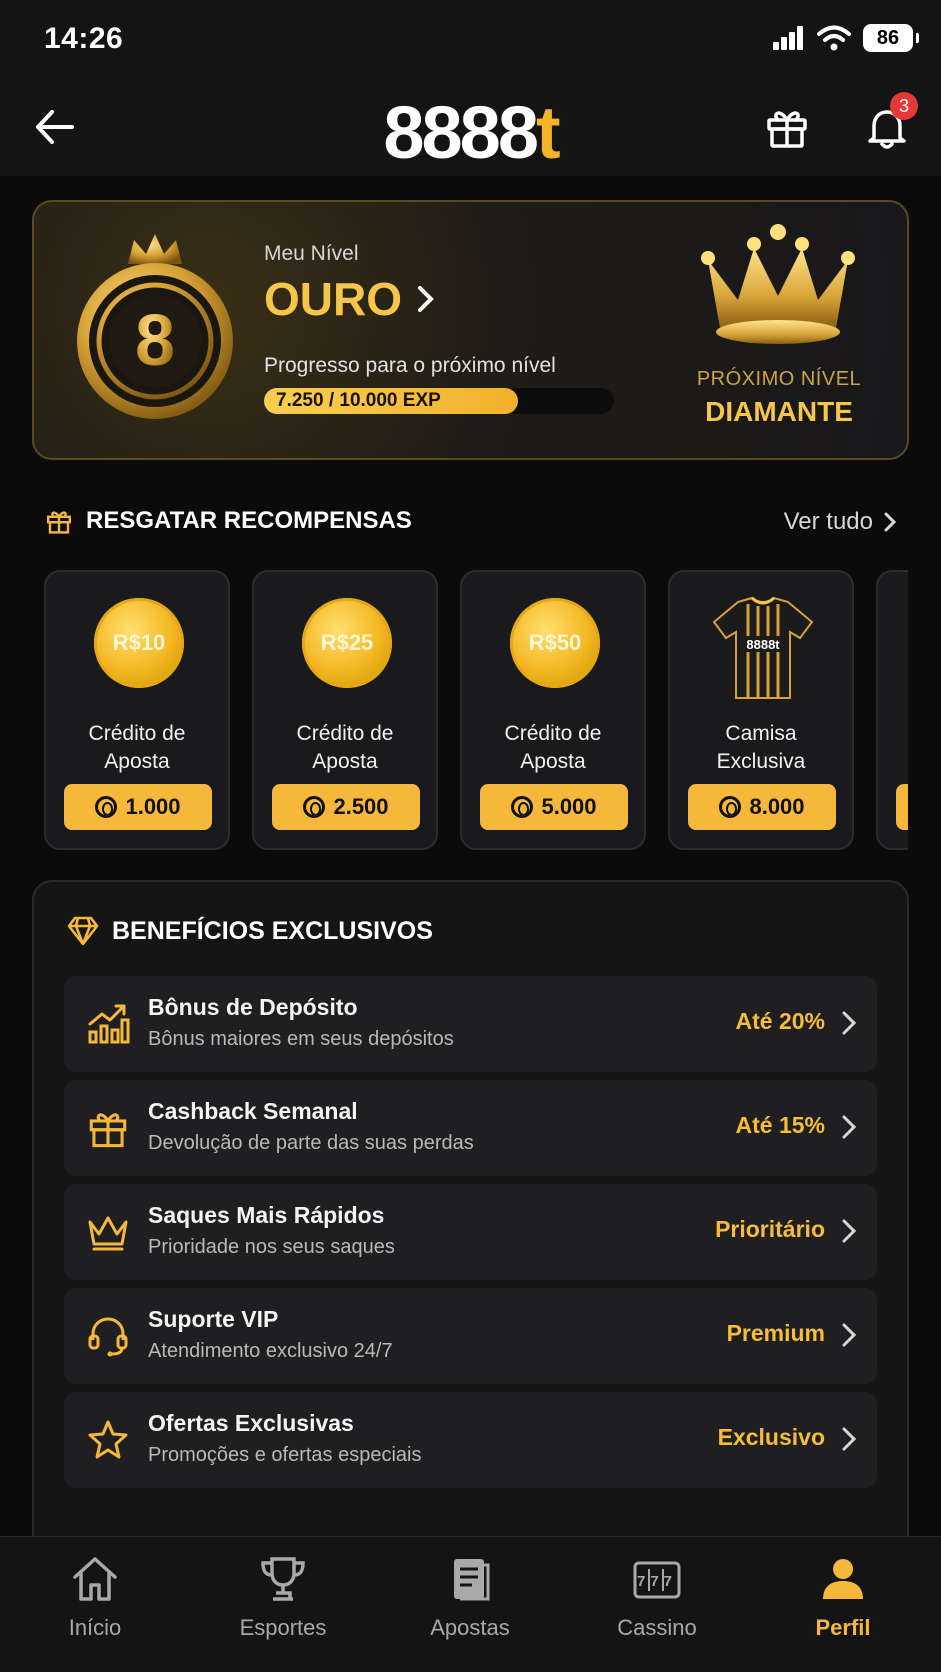 This screenshot has height=1672, width=941. I want to click on battery-indicator: 86, so click(891, 38).